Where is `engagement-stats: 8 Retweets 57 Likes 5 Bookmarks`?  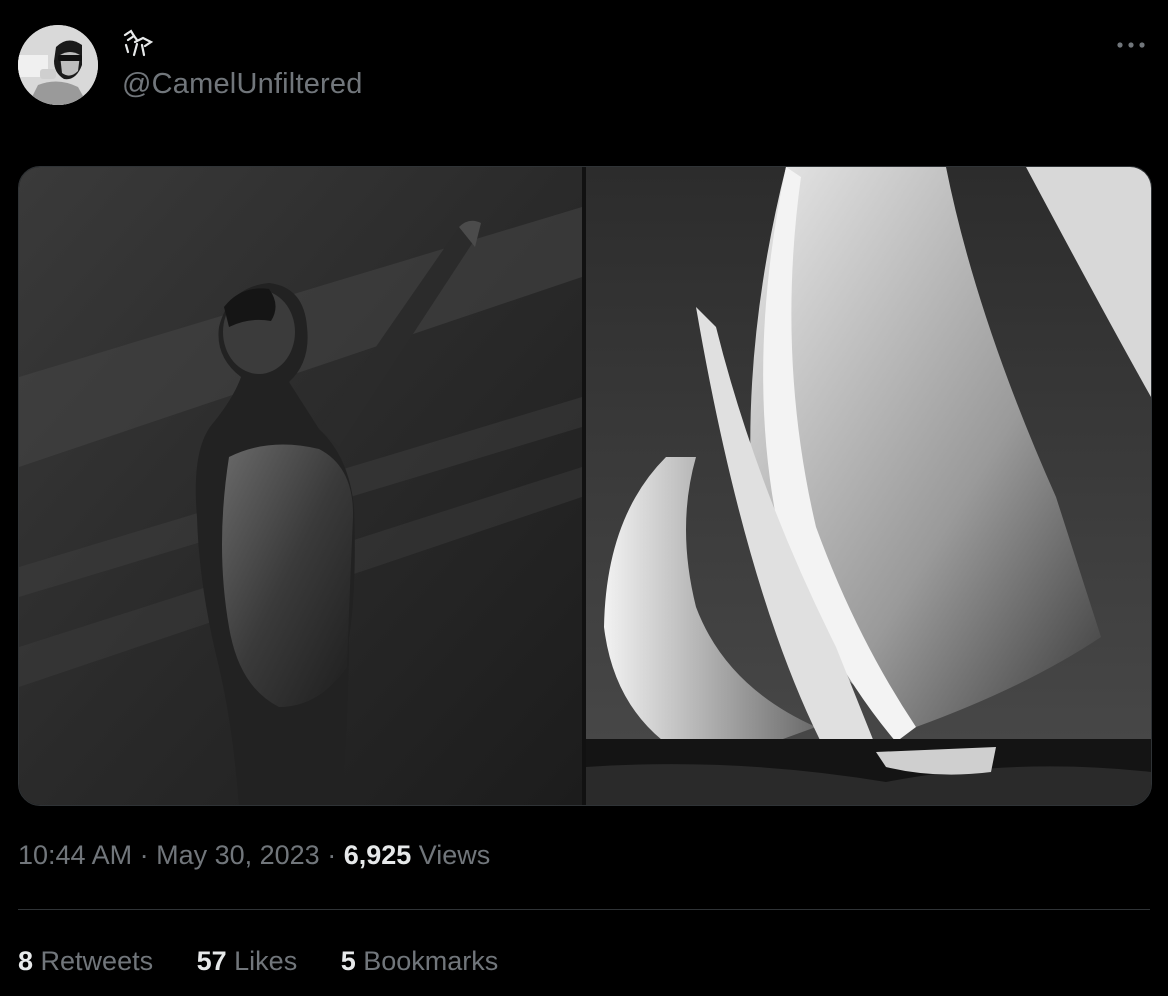
engagement-stats: 8 Retweets 57 Likes 5 Bookmarks is located at coordinates (276, 961).